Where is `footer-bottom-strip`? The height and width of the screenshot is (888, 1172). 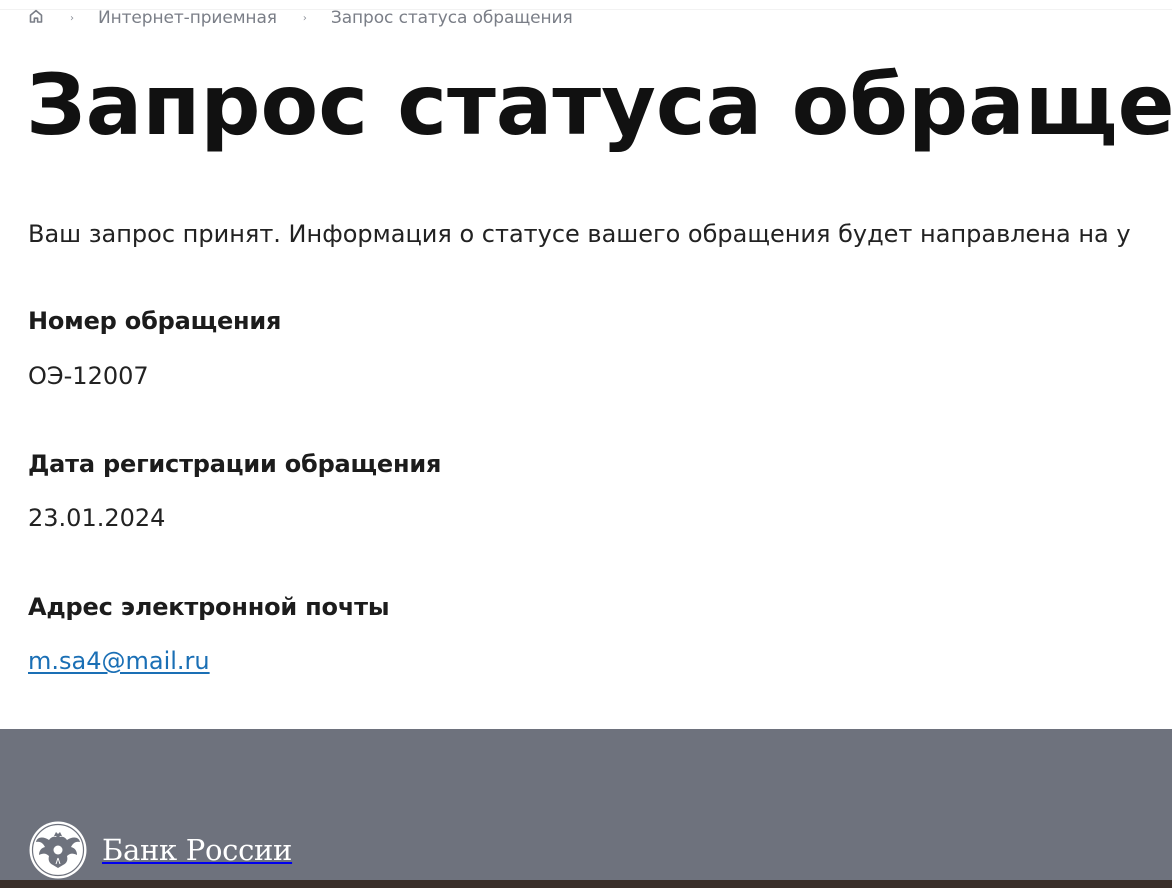
footer-bottom-strip is located at coordinates (586, 884).